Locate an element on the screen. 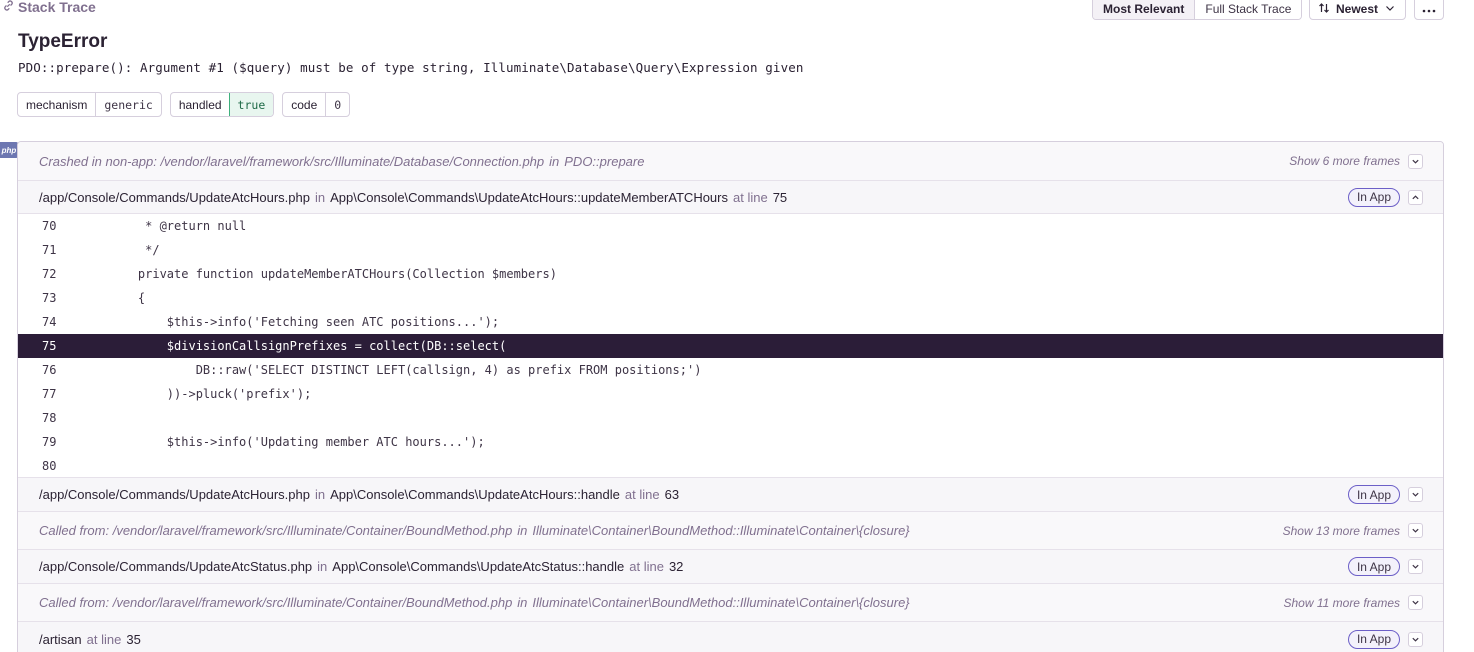  tag-value: true is located at coordinates (251, 104).